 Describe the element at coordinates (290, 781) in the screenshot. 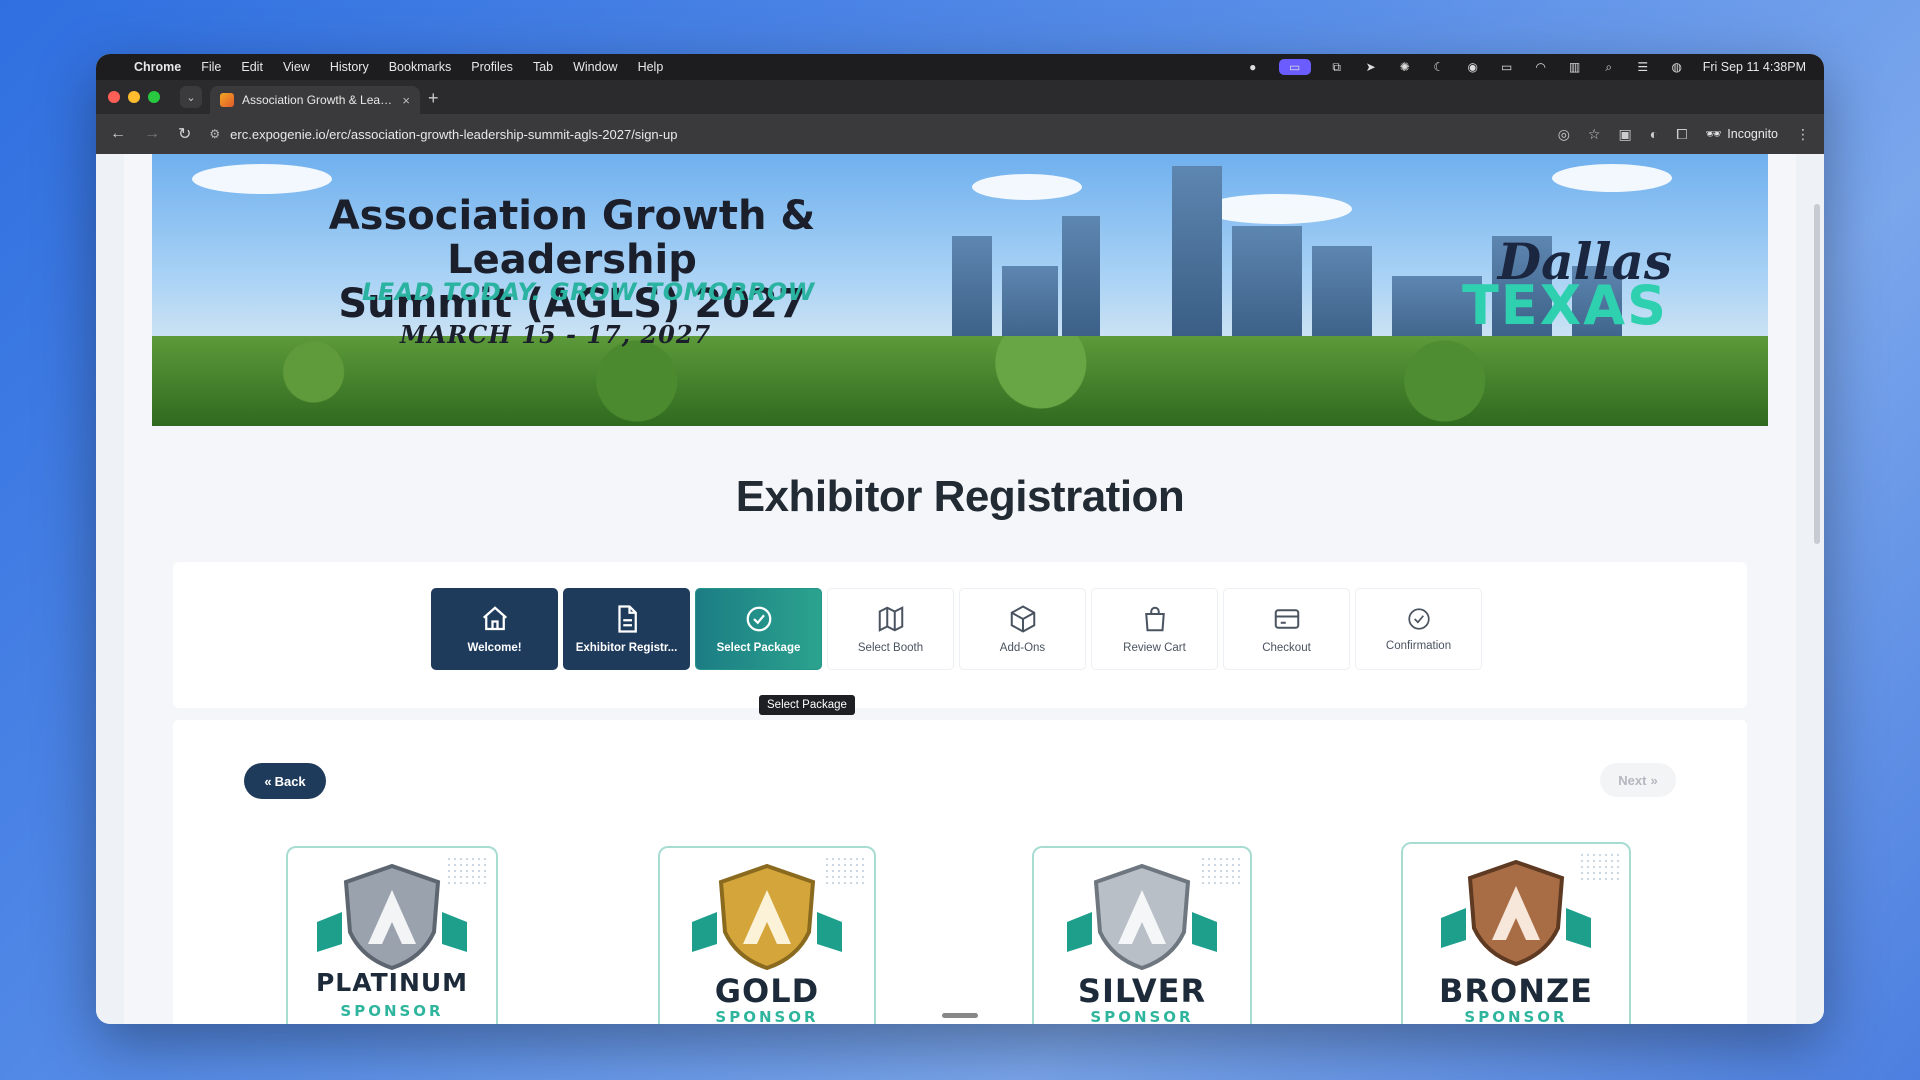

I see `back-button-label: Back` at that location.